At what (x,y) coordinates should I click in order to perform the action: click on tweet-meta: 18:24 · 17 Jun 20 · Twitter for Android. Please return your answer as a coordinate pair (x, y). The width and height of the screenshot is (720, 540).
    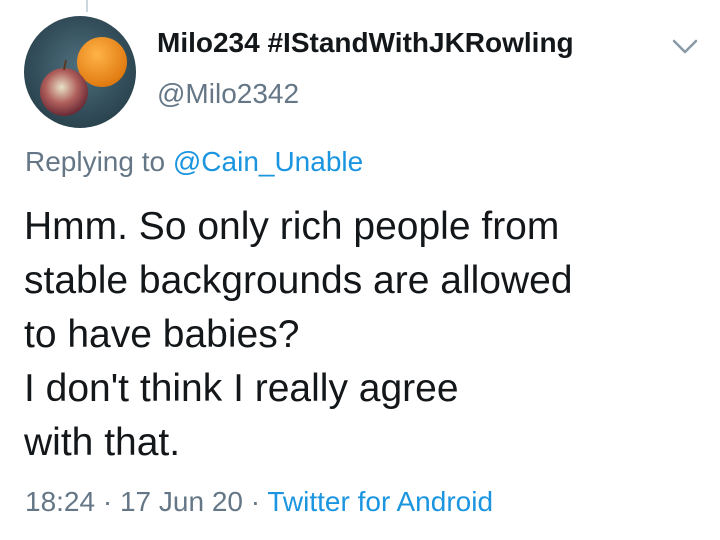
    Looking at the image, I should click on (259, 502).